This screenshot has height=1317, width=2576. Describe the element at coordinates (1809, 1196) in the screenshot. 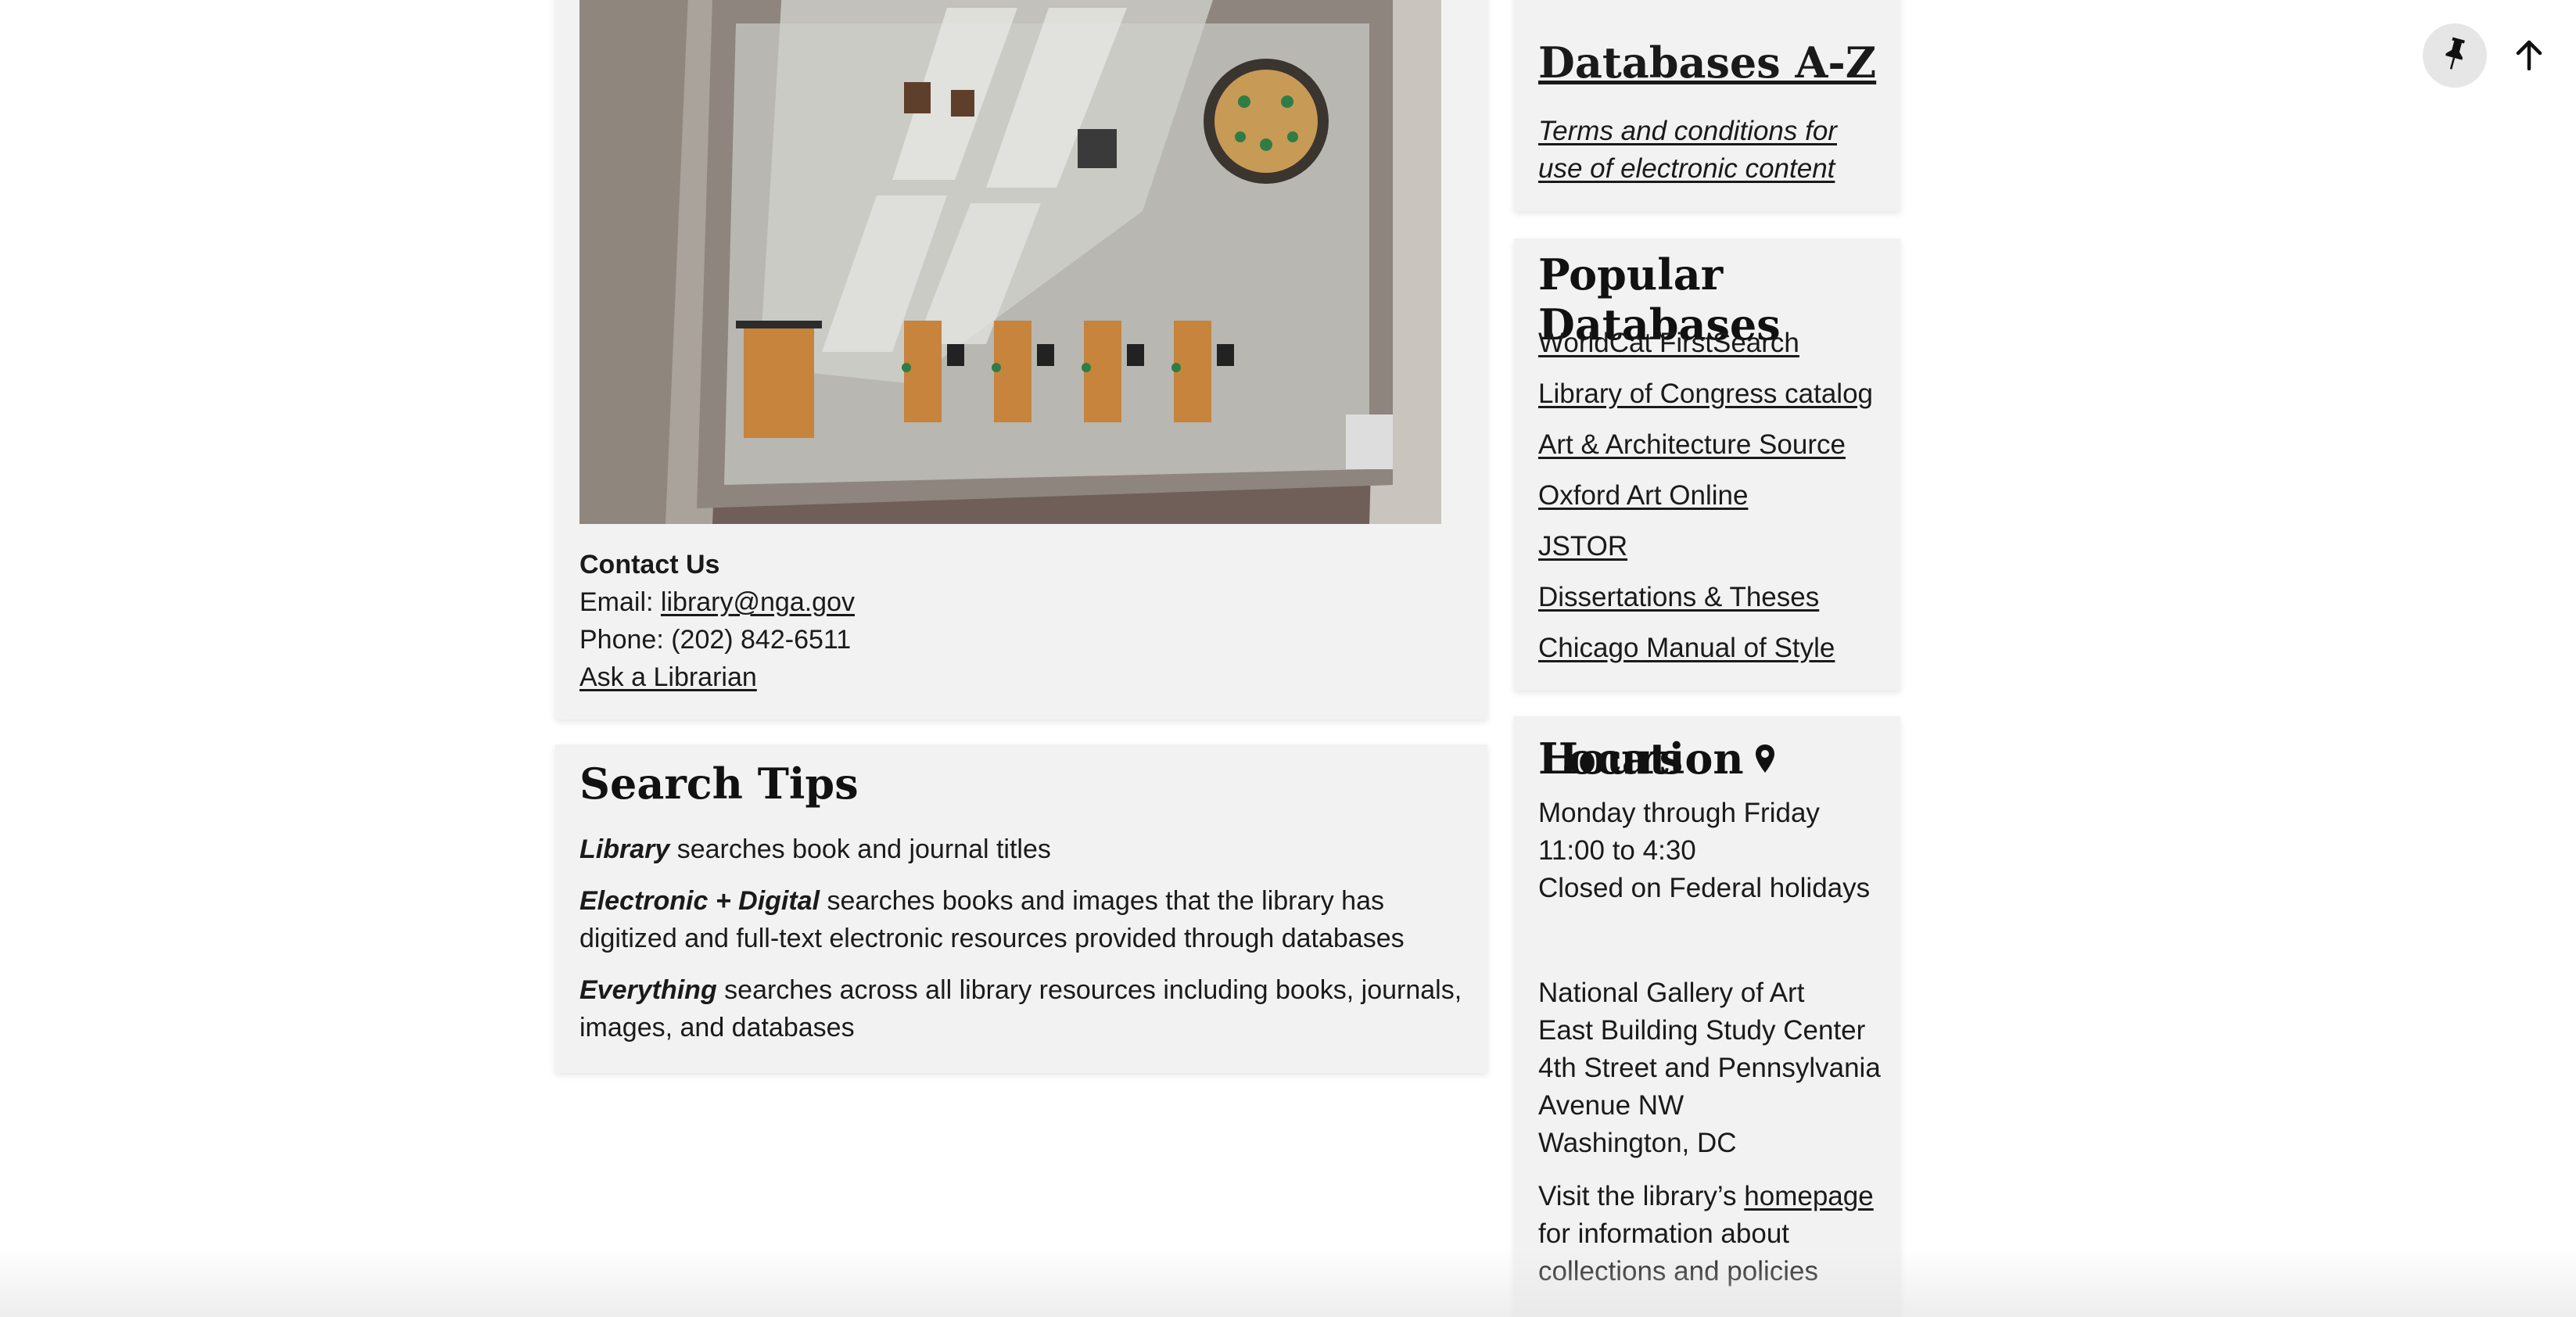

I see `homepage-link: homepage` at that location.